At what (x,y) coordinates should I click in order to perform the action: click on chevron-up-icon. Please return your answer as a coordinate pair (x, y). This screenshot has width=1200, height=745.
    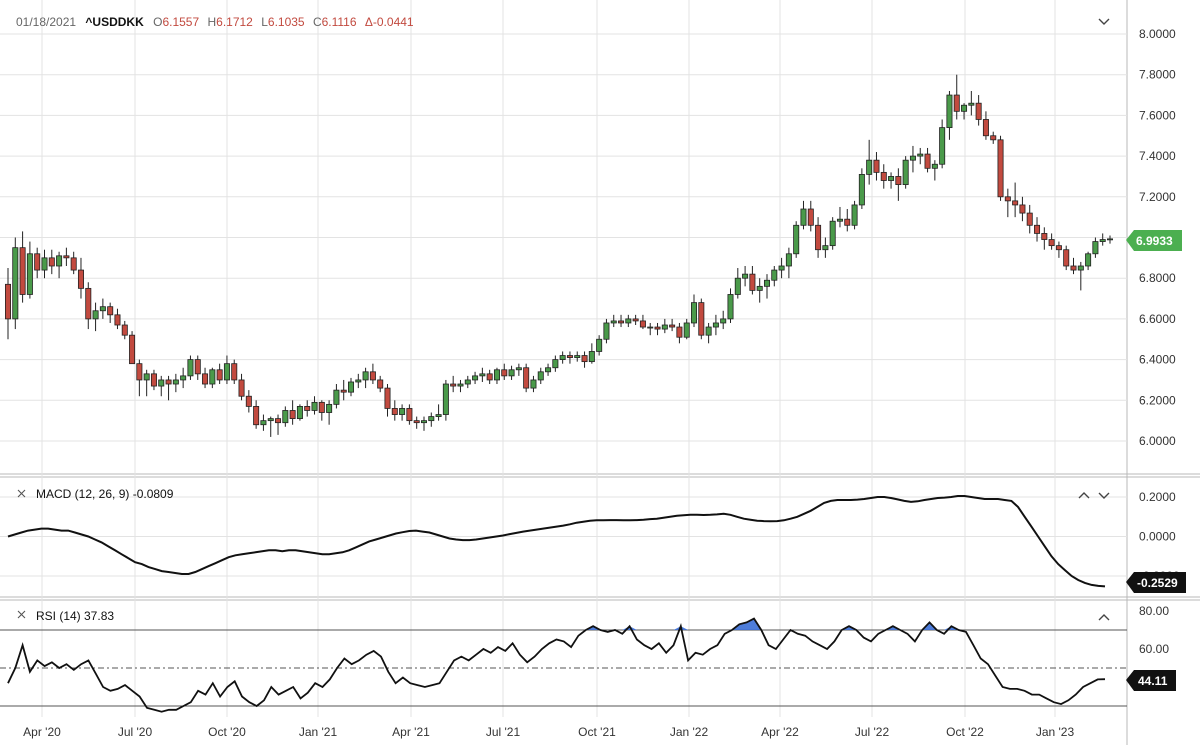
    Looking at the image, I should click on (1104, 617).